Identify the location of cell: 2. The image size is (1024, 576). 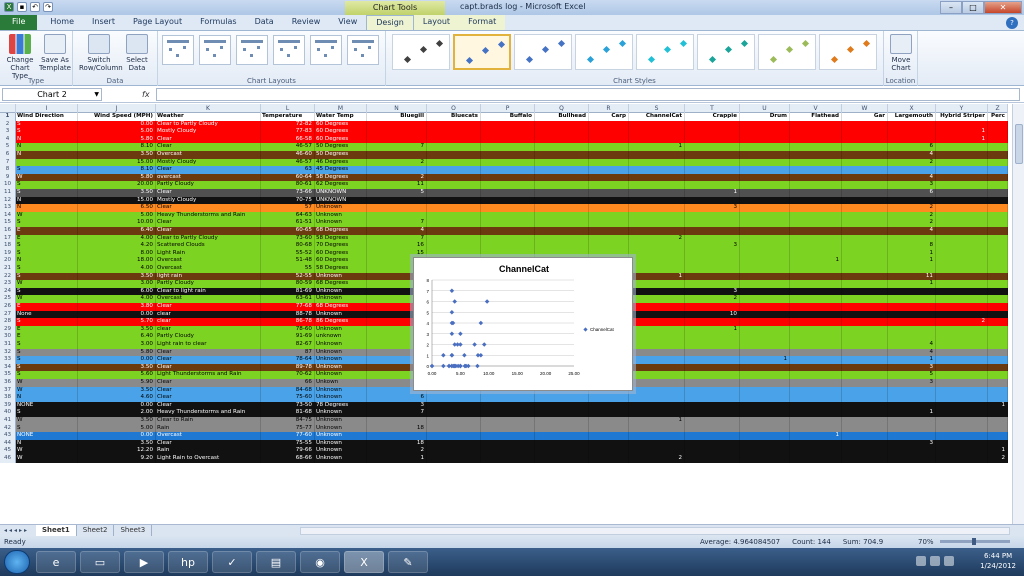
(712, 299).